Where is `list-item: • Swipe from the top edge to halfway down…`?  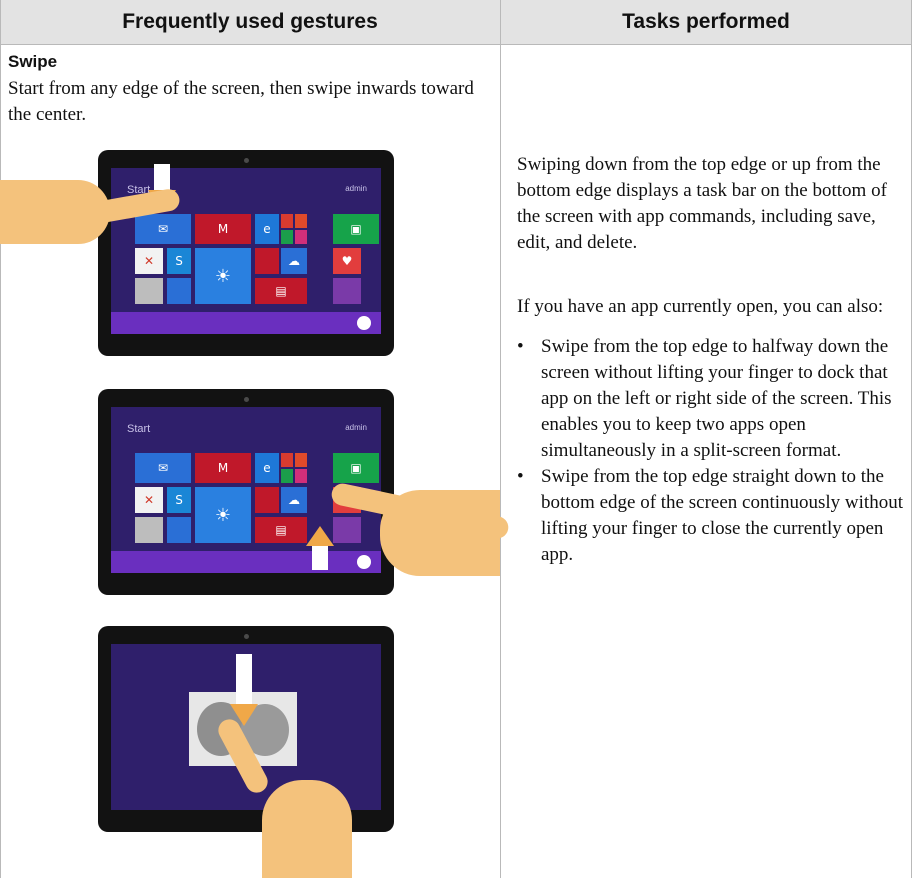 list-item: • Swipe from the top edge to halfway down… is located at coordinates (712, 399).